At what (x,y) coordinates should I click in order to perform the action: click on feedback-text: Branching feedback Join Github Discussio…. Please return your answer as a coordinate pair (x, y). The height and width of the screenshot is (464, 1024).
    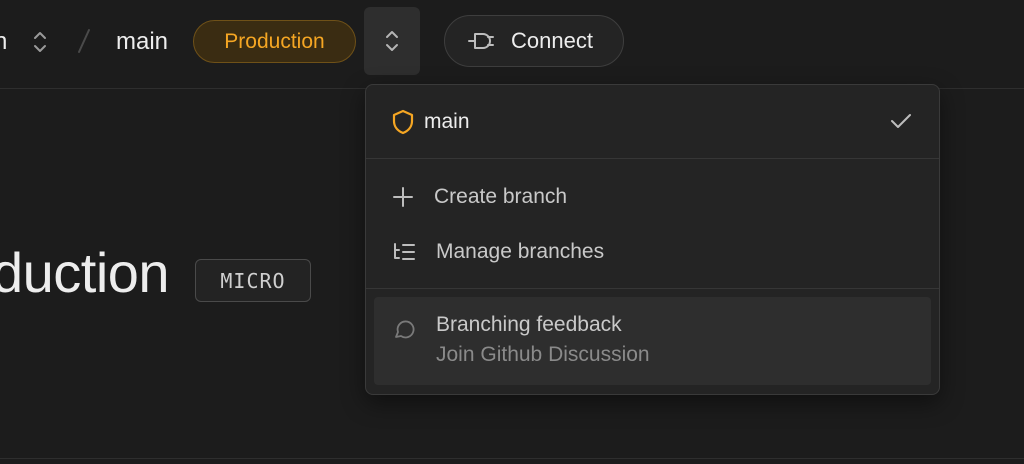
    Looking at the image, I should click on (543, 349).